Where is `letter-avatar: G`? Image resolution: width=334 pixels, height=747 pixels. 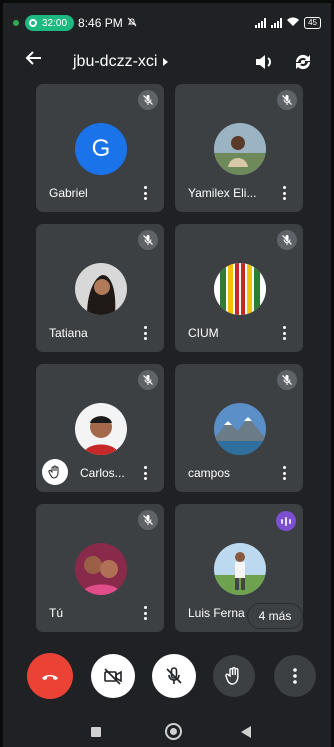
letter-avatar: G is located at coordinates (101, 149).